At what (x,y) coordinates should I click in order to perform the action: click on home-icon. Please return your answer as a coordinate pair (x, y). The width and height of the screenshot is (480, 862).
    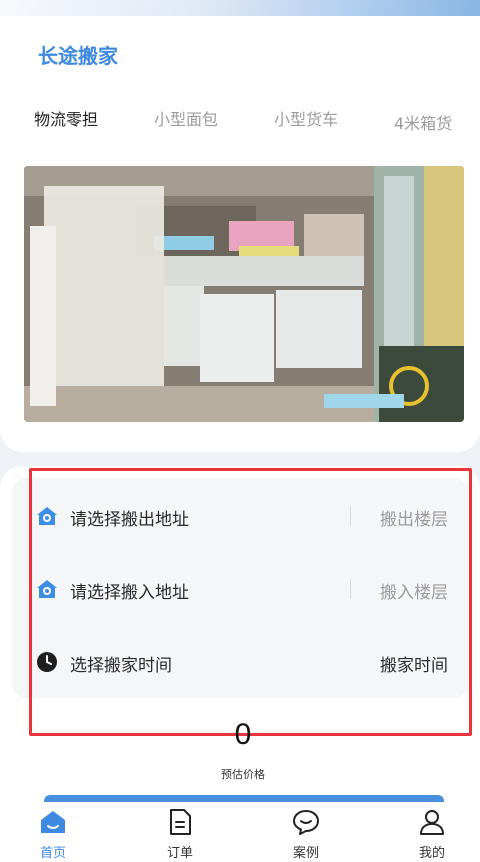
    Looking at the image, I should click on (53, 822).